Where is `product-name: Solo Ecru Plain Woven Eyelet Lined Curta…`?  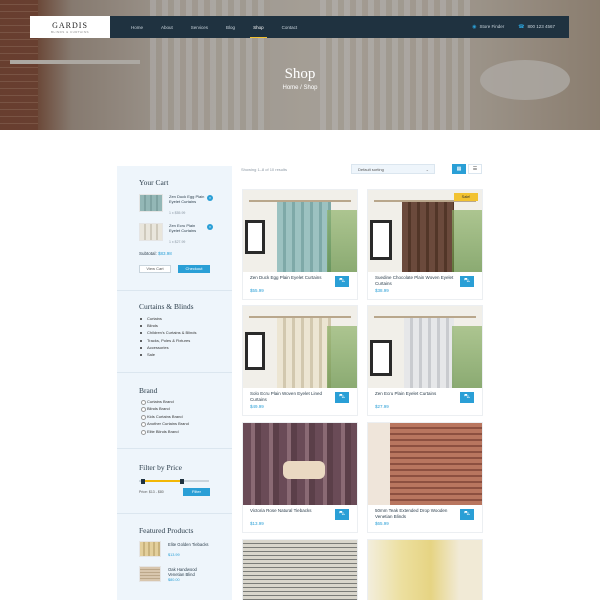 product-name: Solo Ecru Plain Woven Eyelet Lined Curta… is located at coordinates (290, 396).